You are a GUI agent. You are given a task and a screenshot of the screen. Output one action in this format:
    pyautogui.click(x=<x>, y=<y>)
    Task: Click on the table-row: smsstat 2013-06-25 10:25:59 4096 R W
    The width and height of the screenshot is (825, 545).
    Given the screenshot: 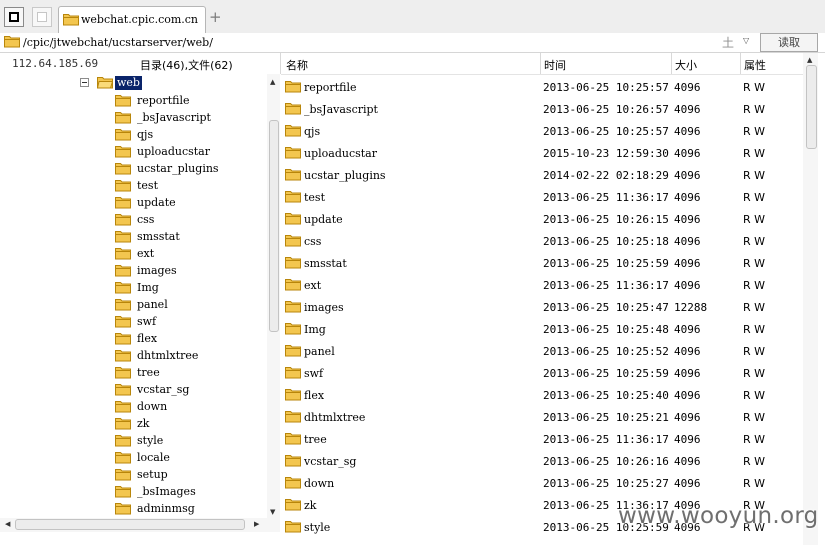 What is the action you would take?
    pyautogui.click(x=542, y=262)
    